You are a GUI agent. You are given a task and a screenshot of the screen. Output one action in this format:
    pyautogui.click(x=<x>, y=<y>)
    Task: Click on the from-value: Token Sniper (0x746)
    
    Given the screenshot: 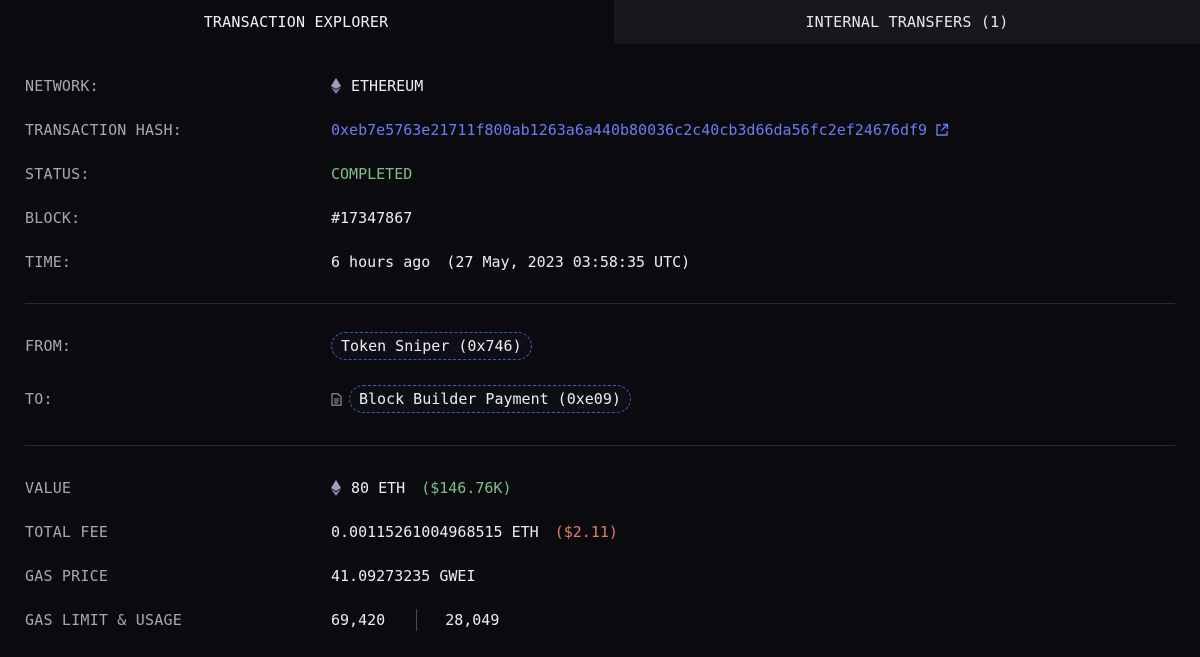 What is the action you would take?
    pyautogui.click(x=431, y=346)
    